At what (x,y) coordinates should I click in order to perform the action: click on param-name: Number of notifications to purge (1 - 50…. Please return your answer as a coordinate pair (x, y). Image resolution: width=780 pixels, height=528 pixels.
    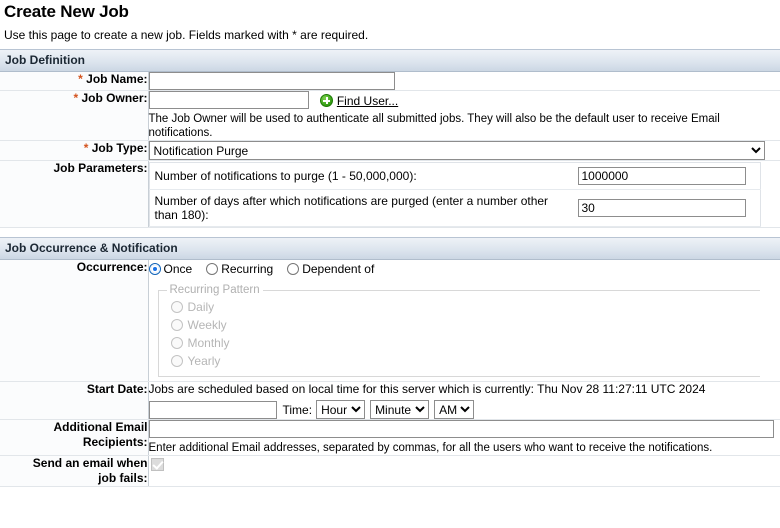
    Looking at the image, I should click on (360, 176).